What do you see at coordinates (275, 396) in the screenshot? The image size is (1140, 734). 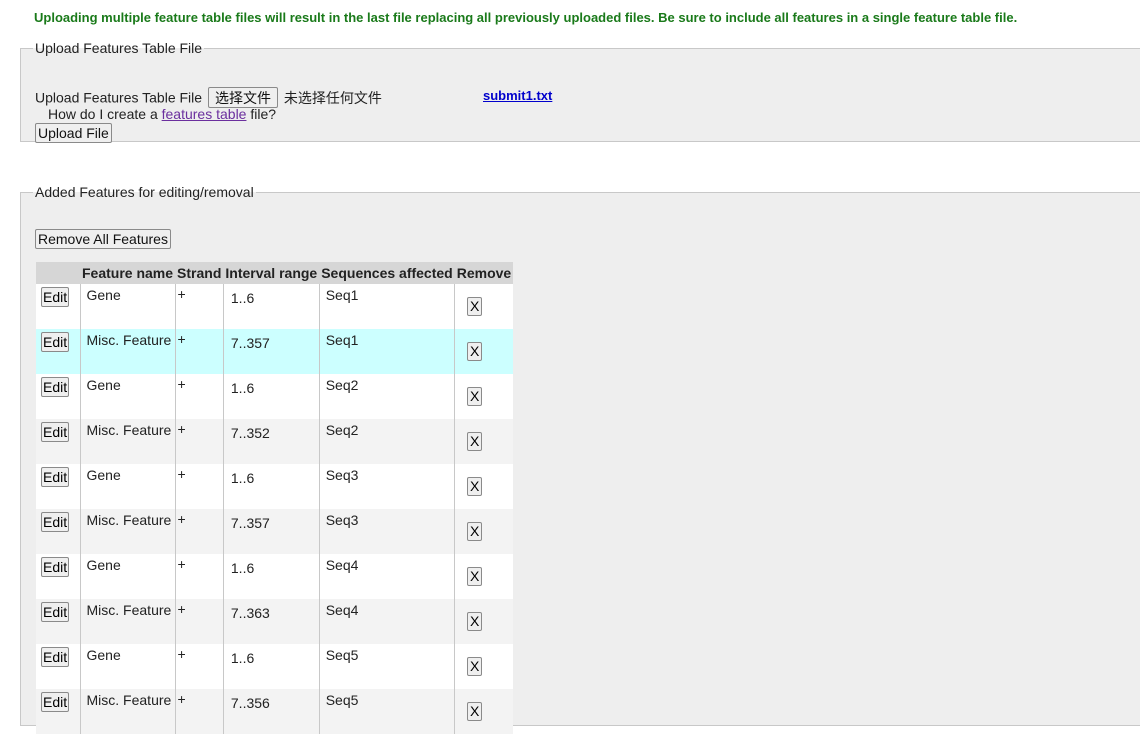 I see `table-row: Edit Gene +1..6 Seq2 X` at bounding box center [275, 396].